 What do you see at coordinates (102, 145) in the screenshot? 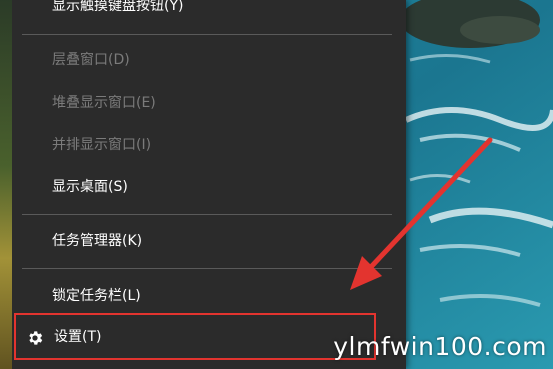
I see `menu-item-side-by-side-windows: 并排显示窗口(I)` at bounding box center [102, 145].